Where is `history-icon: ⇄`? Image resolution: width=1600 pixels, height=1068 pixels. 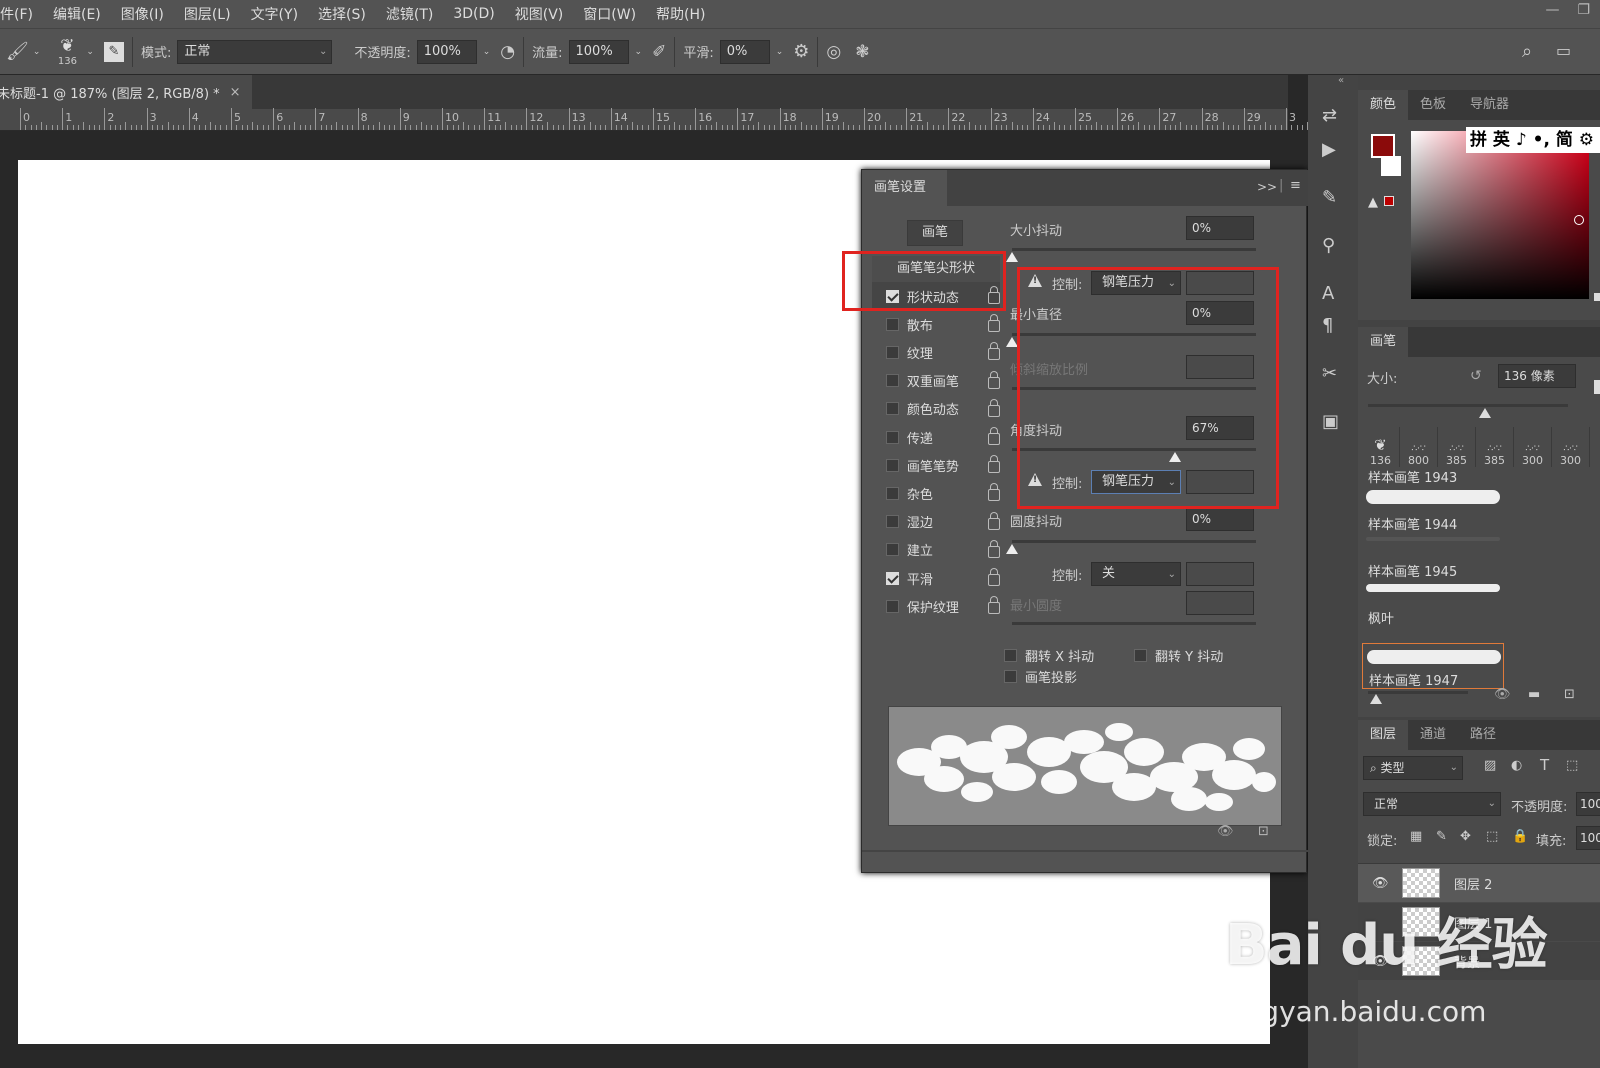 history-icon: ⇄ is located at coordinates (1329, 115).